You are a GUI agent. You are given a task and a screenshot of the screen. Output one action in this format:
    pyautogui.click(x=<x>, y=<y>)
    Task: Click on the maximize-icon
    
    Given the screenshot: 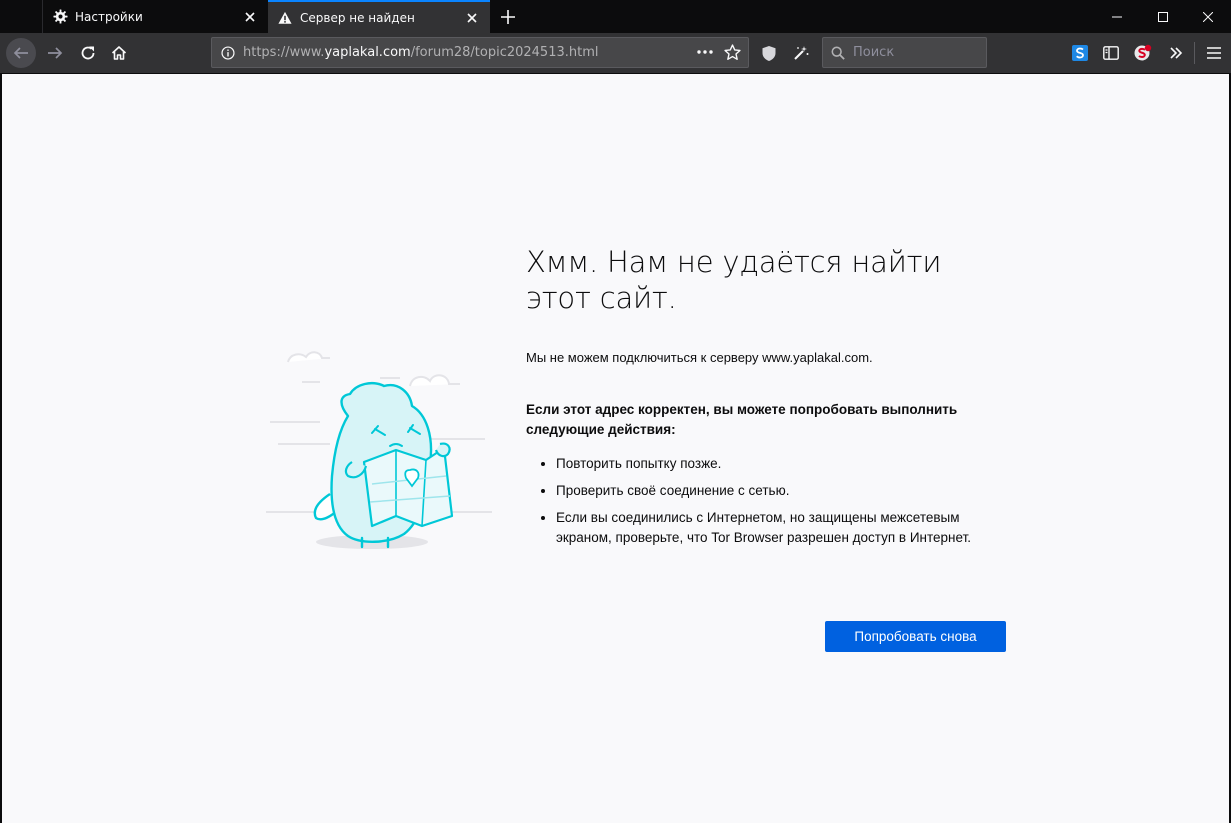 What is the action you would take?
    pyautogui.click(x=1163, y=16)
    